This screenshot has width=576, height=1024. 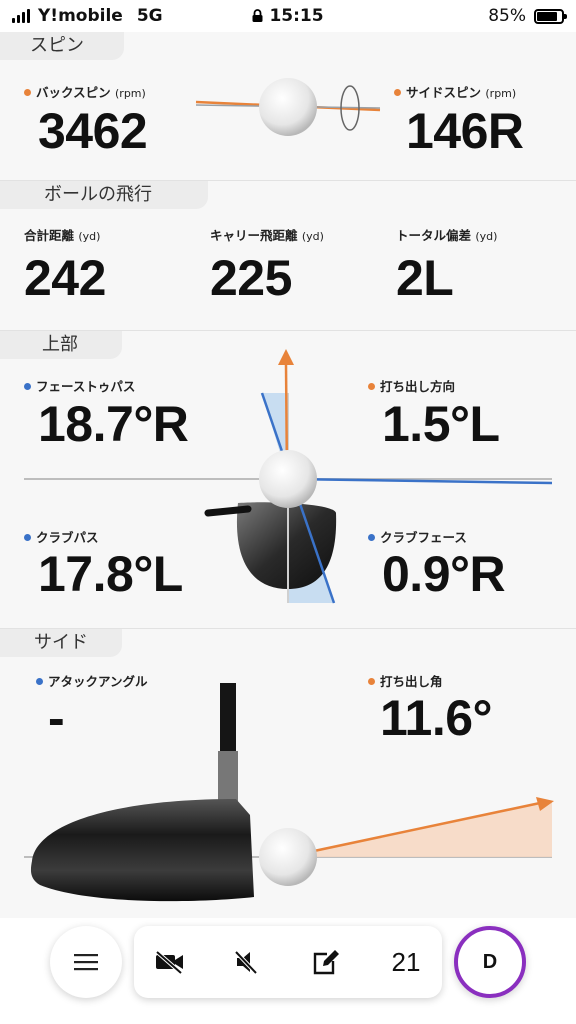 What do you see at coordinates (61, 345) in the screenshot?
I see `tab-top: 上部` at bounding box center [61, 345].